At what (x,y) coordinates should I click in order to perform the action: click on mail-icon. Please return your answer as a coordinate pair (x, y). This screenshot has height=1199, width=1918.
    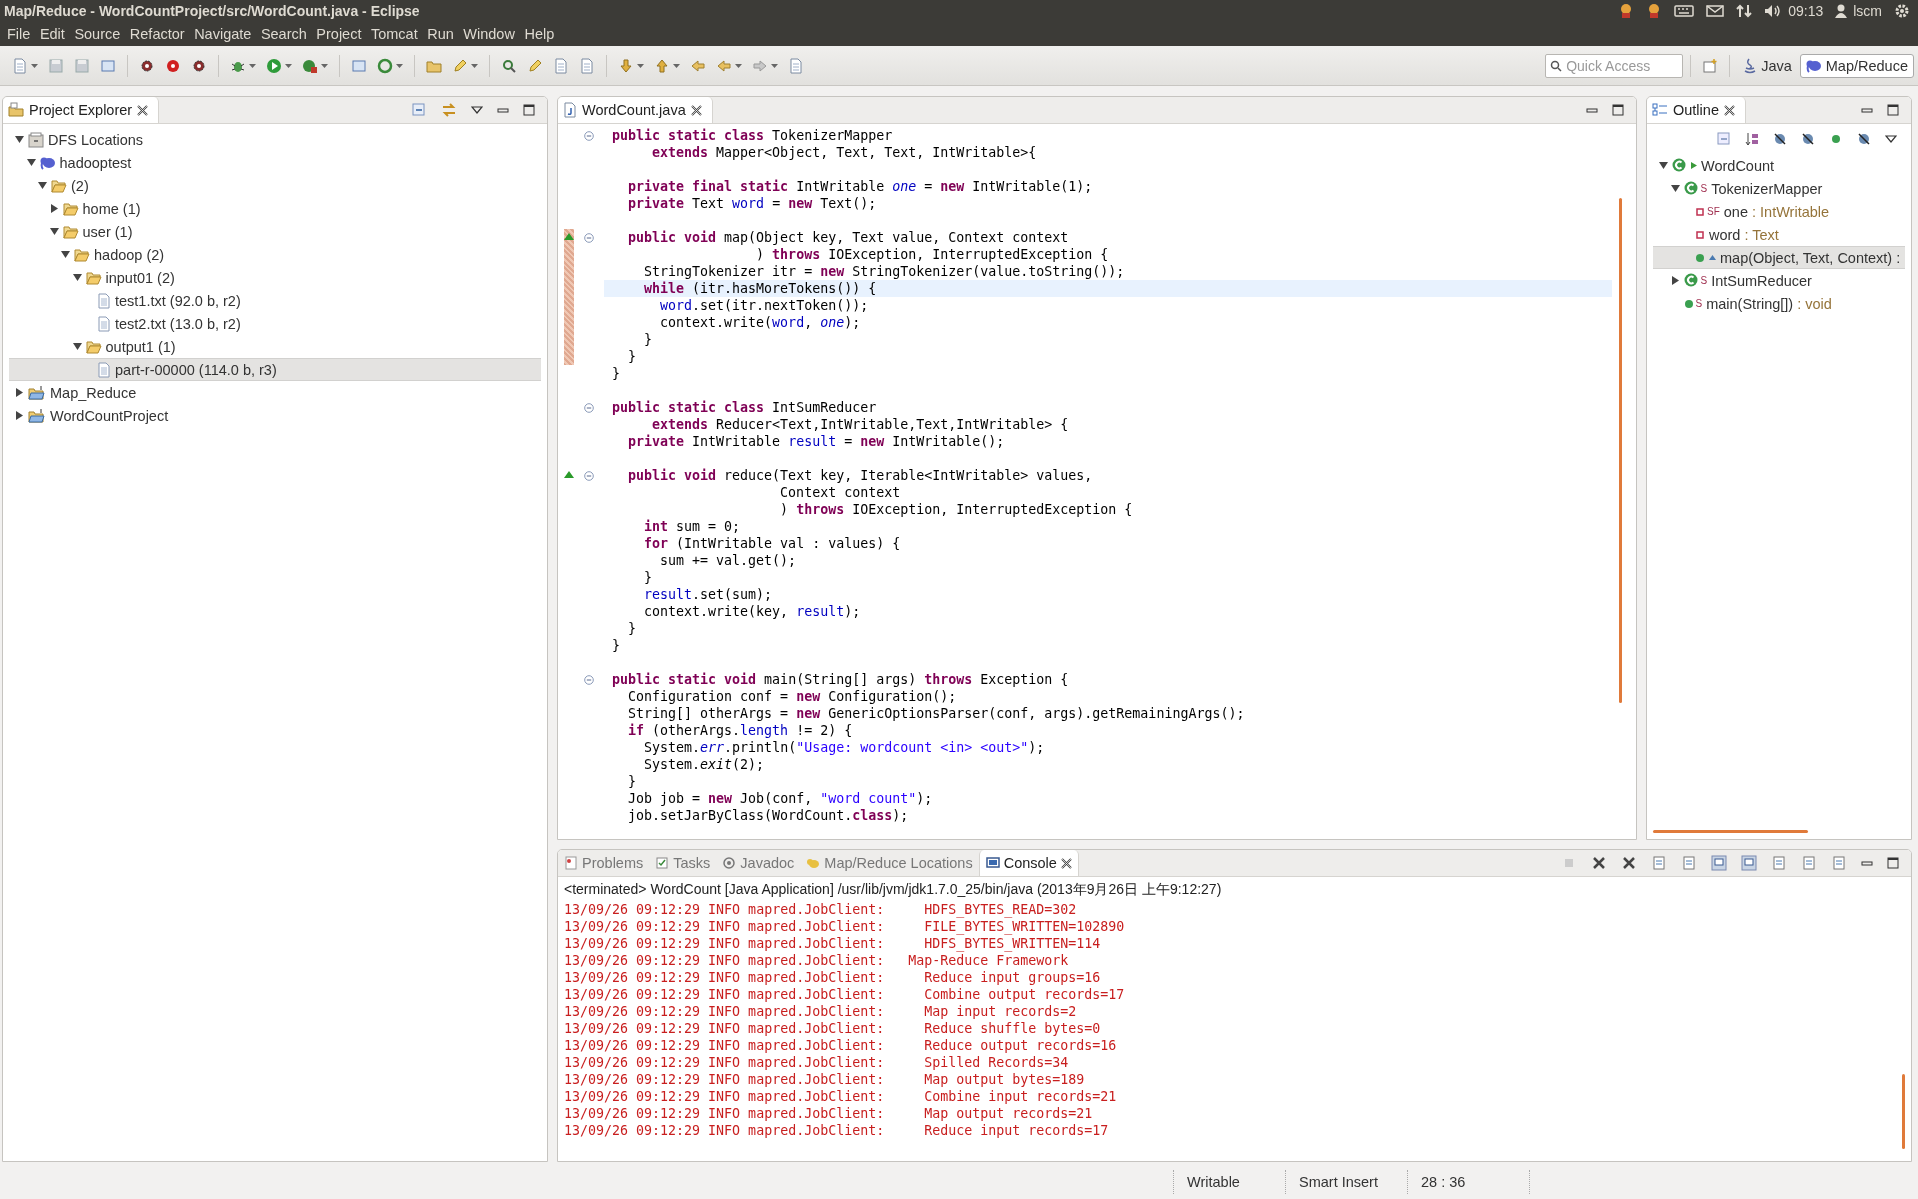
    Looking at the image, I should click on (1715, 11).